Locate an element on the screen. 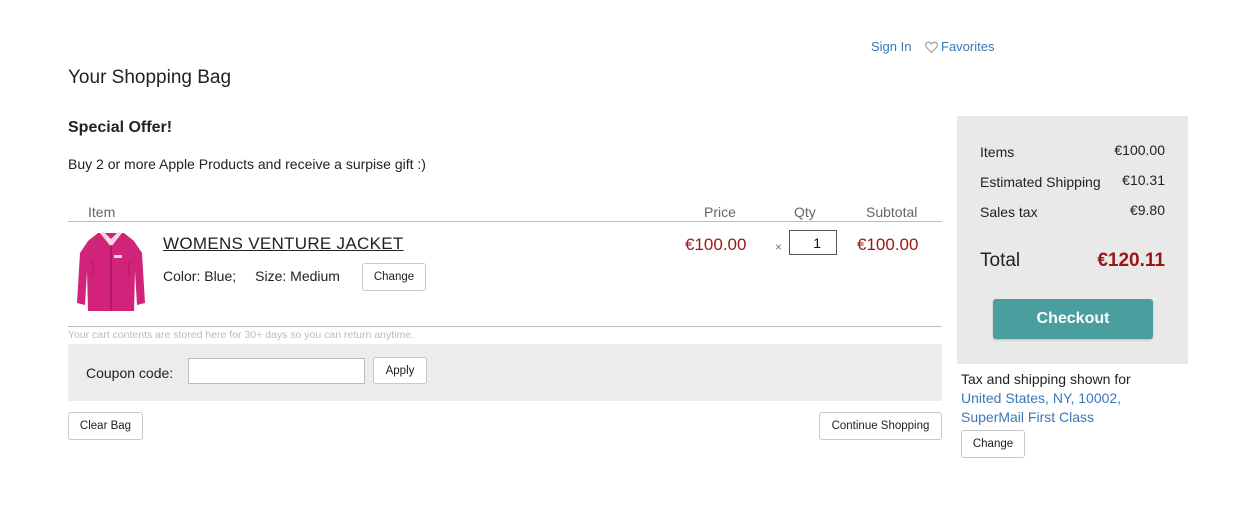 This screenshot has height=505, width=1260. product-size: Size: Medium is located at coordinates (297, 276).